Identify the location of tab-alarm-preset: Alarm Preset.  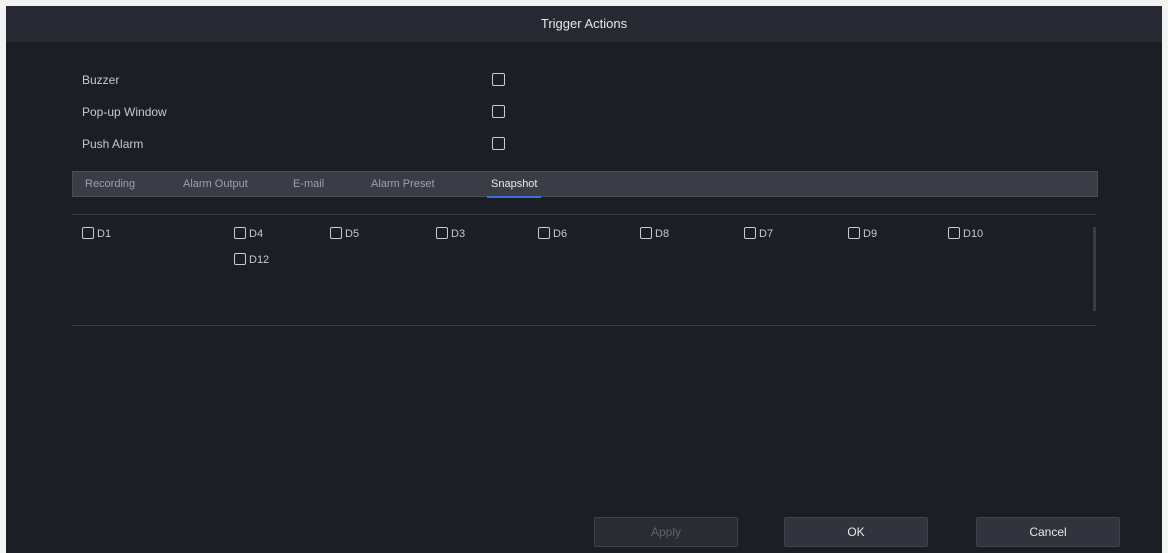
(403, 184).